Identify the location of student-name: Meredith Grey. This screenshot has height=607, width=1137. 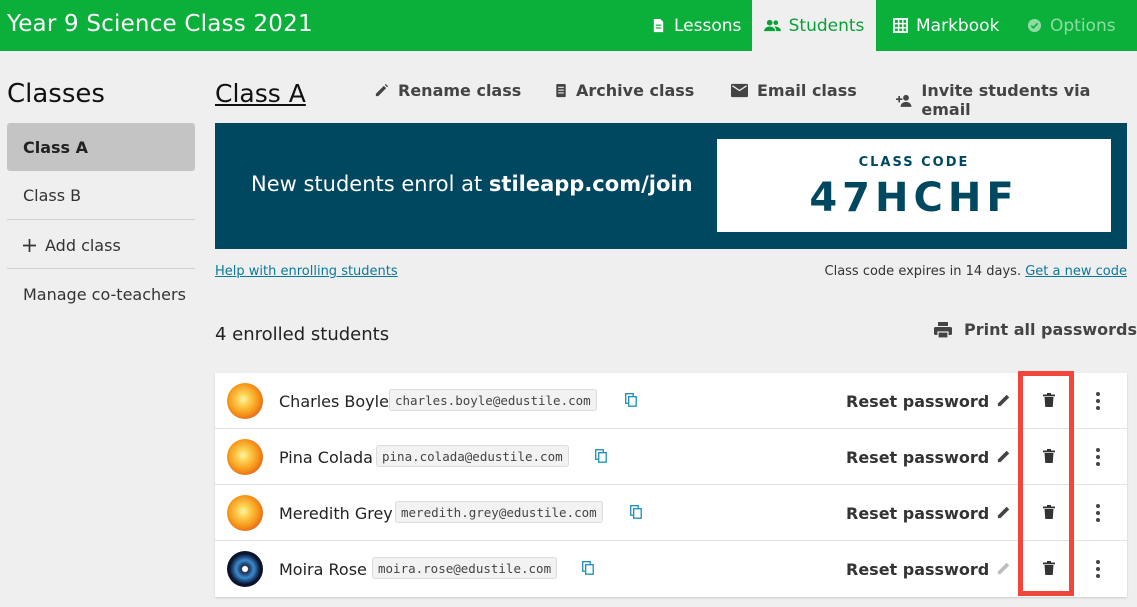
(336, 513).